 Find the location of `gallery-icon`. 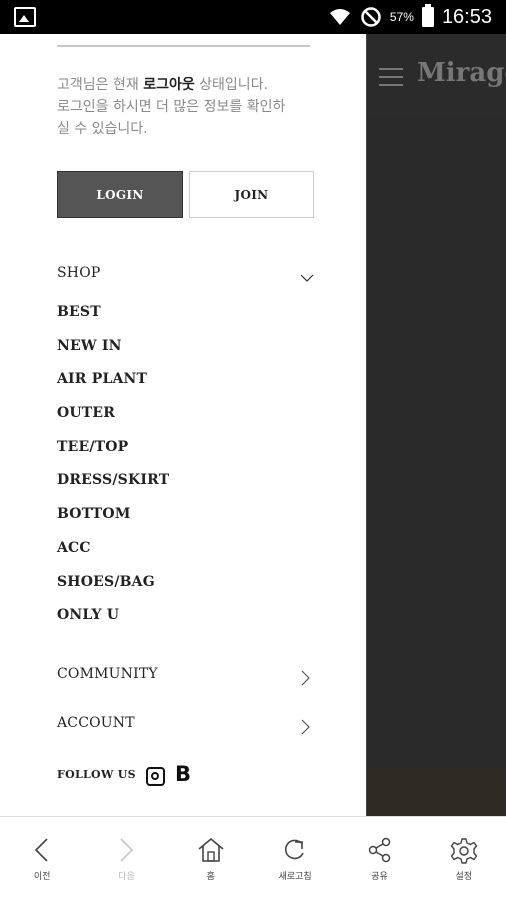

gallery-icon is located at coordinates (25, 17).